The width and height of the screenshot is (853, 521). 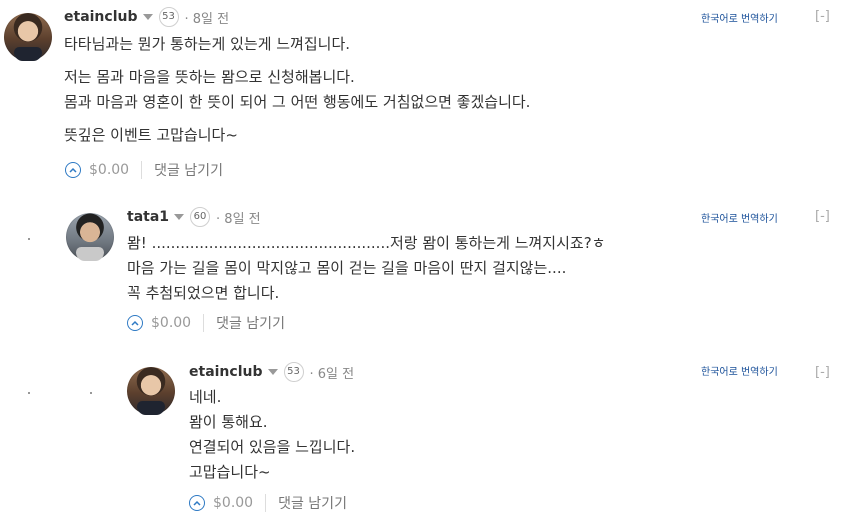 I want to click on reputation-badge: 60, so click(x=200, y=217).